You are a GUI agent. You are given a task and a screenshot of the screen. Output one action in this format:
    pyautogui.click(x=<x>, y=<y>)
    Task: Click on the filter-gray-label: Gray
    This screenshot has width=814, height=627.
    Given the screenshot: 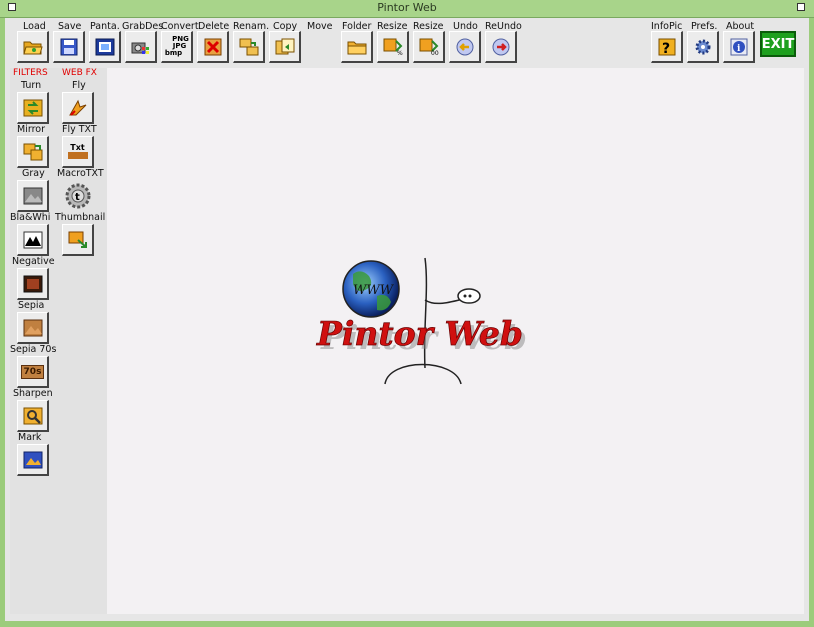 What is the action you would take?
    pyautogui.click(x=33, y=173)
    